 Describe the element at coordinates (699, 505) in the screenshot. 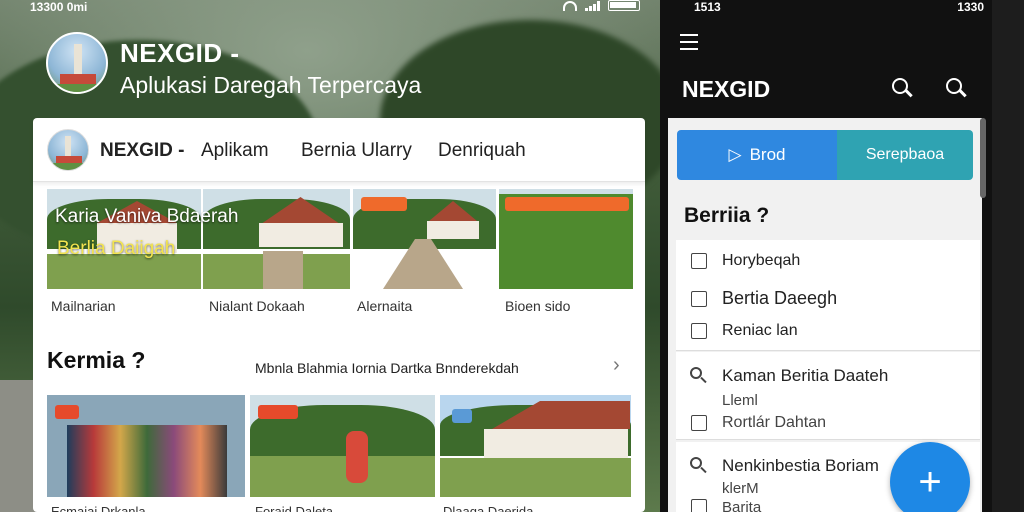

I see `grid-icon` at that location.